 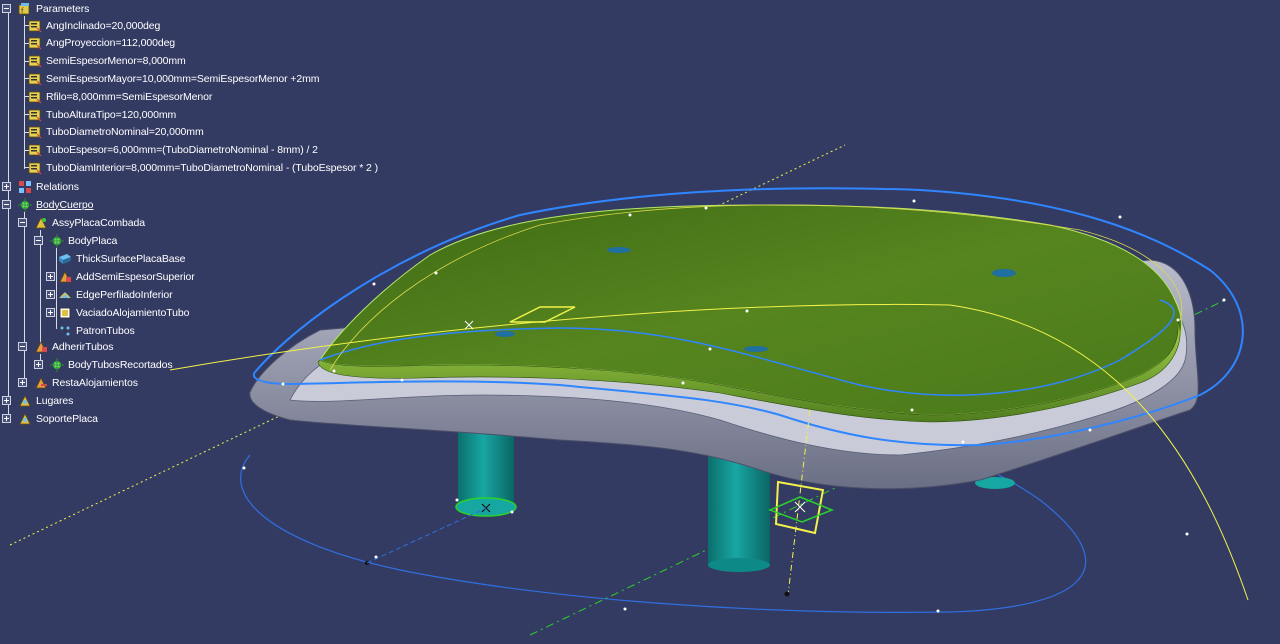 I want to click on tree-node-lugares: Lugares, so click(x=38, y=400).